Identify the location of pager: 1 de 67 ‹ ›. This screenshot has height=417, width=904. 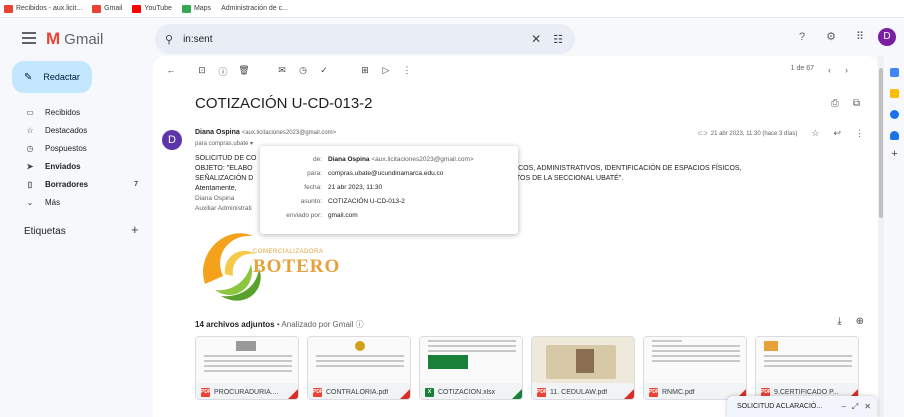
(819, 70).